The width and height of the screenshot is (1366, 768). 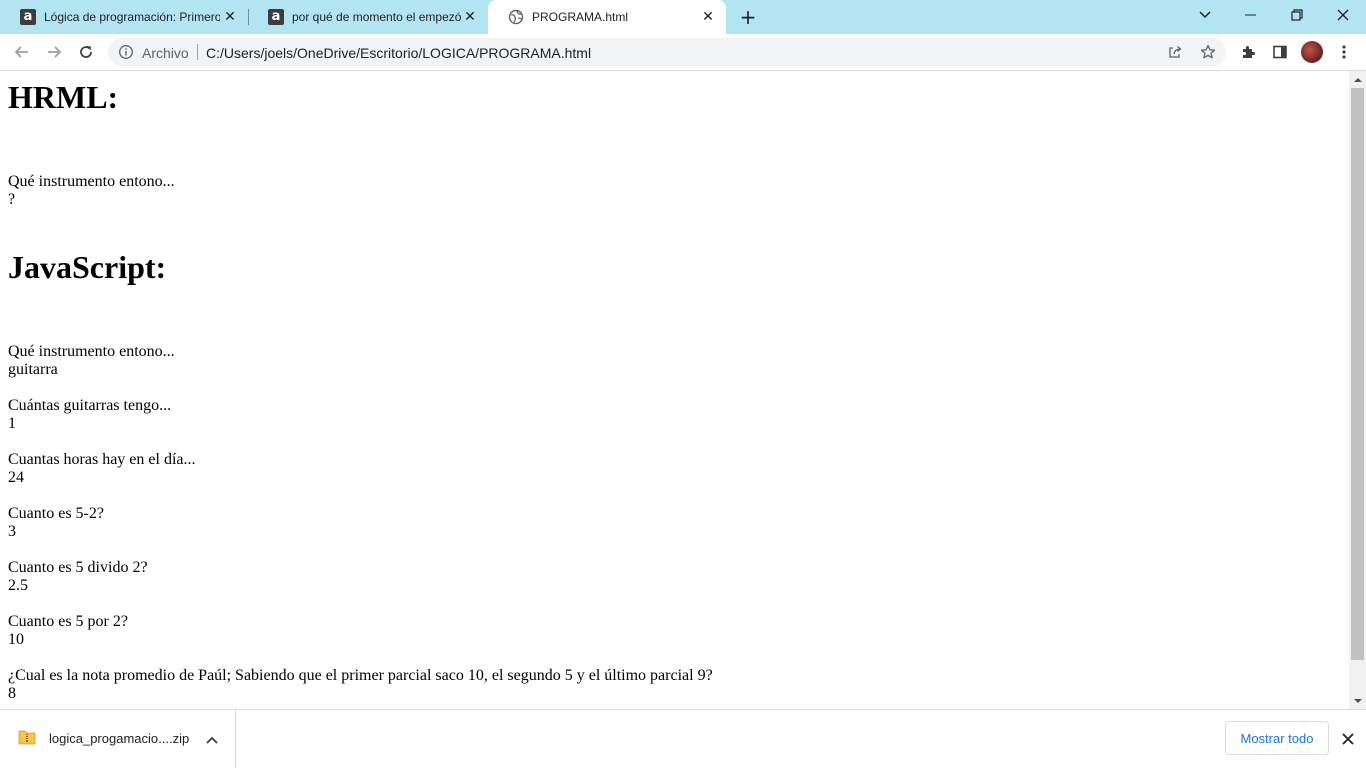 What do you see at coordinates (1343, 15) in the screenshot?
I see `close-window-icon` at bounding box center [1343, 15].